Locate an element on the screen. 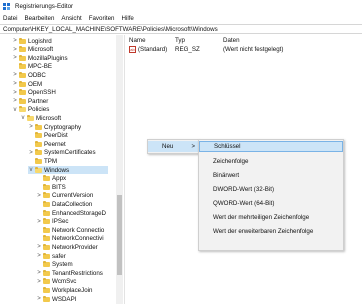 The image size is (362, 304). tree-node: > Cryptography is located at coordinates (54, 127).